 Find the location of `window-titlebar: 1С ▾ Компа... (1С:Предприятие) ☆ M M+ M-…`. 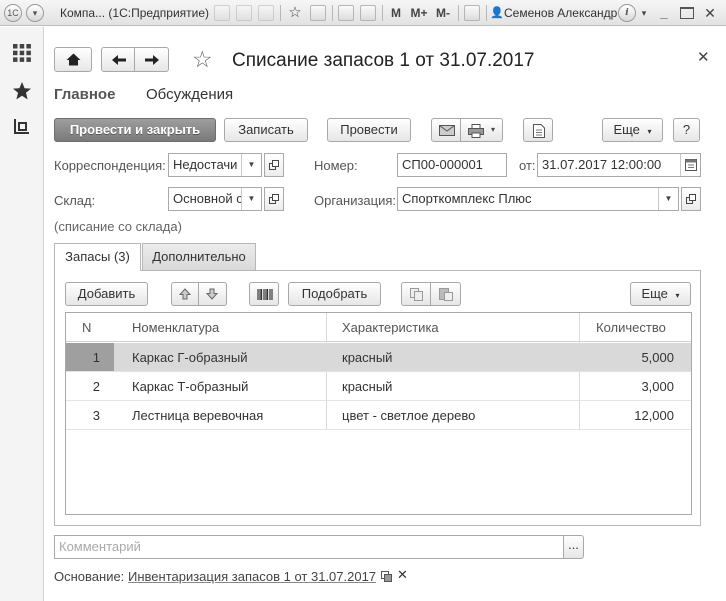

window-titlebar: 1С ▾ Компа... (1С:Предприятие) ☆ M M+ M-… is located at coordinates (363, 13).